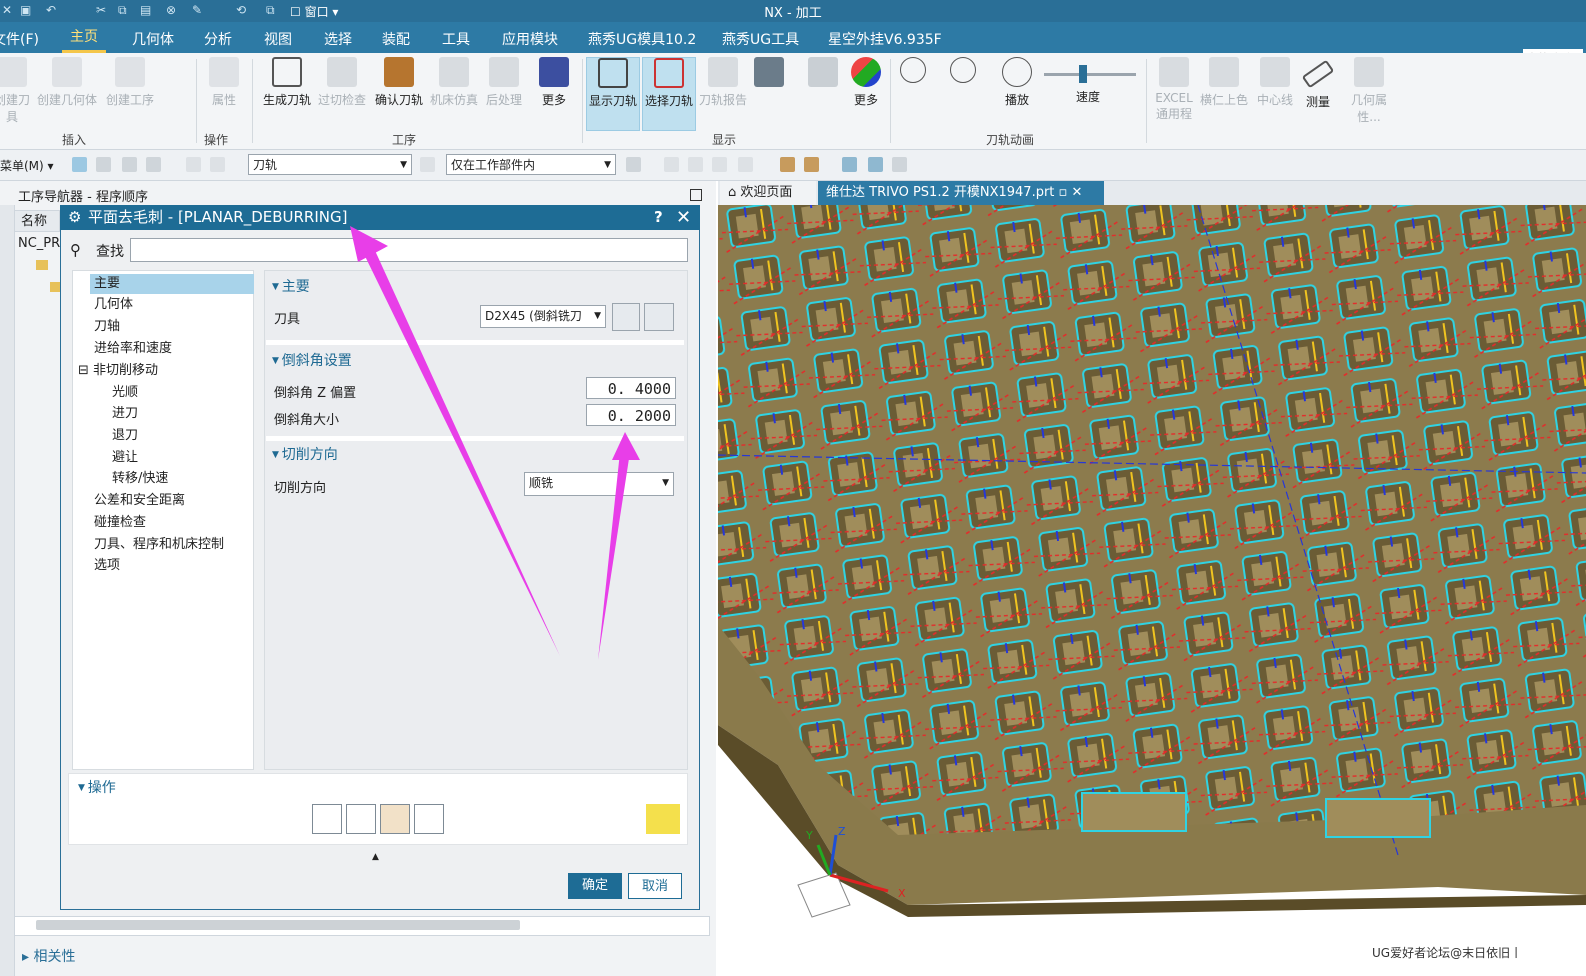 The image size is (1586, 976). I want to click on scope-dropdown: 仅在工作部件内 ▼, so click(531, 164).